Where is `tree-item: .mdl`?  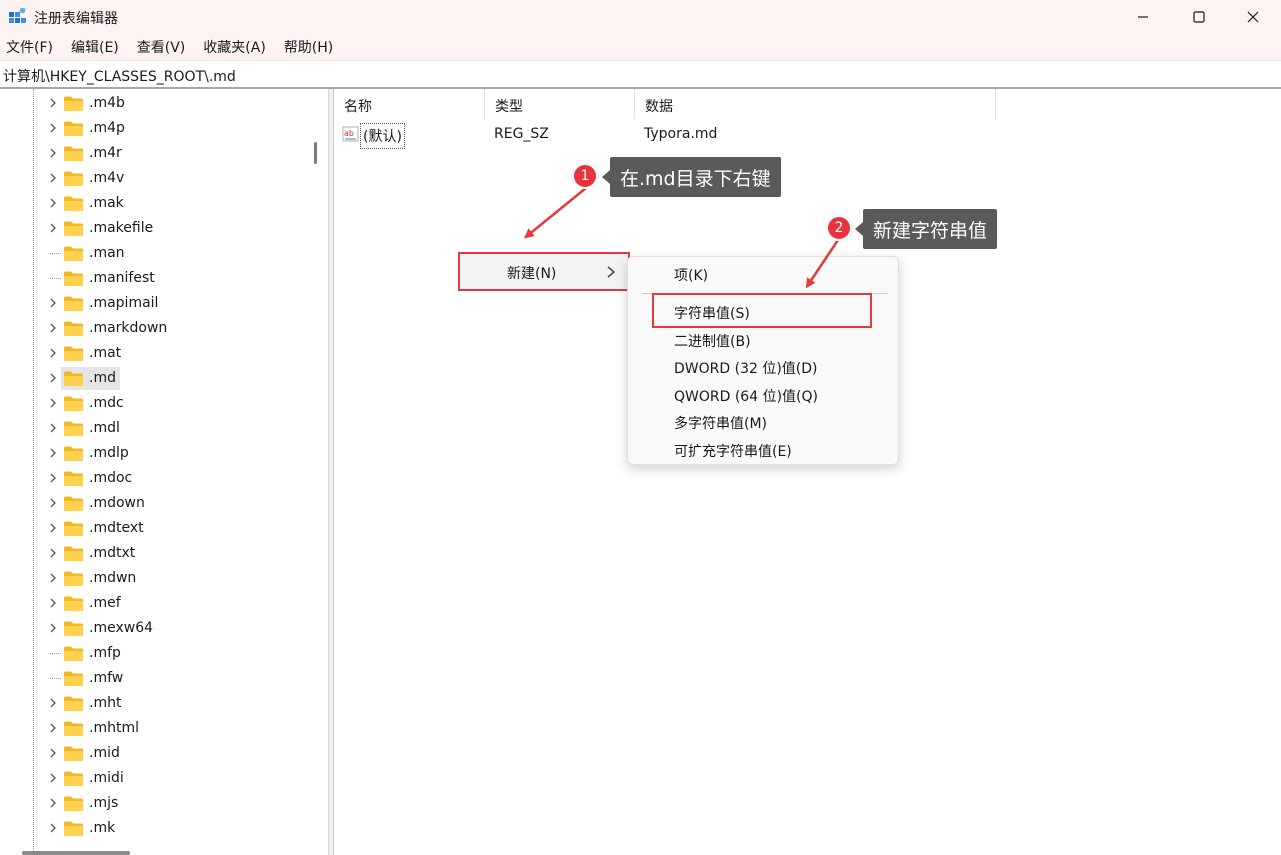 tree-item: .mdl is located at coordinates (153, 428).